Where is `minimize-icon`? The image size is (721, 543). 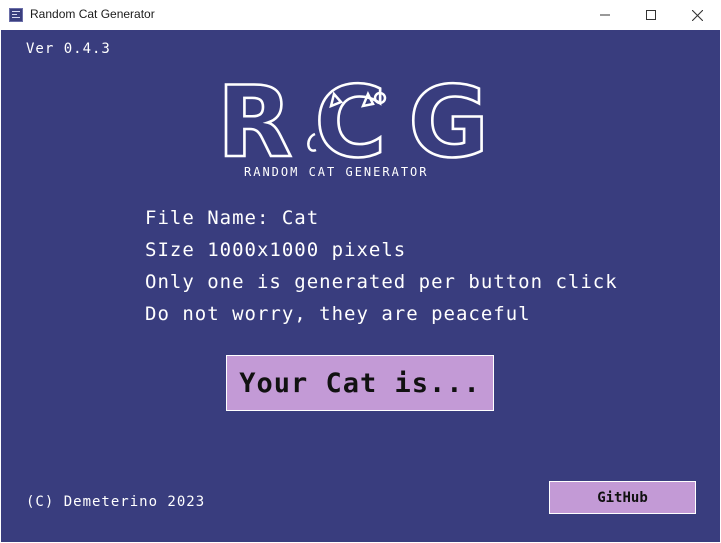 minimize-icon is located at coordinates (605, 15).